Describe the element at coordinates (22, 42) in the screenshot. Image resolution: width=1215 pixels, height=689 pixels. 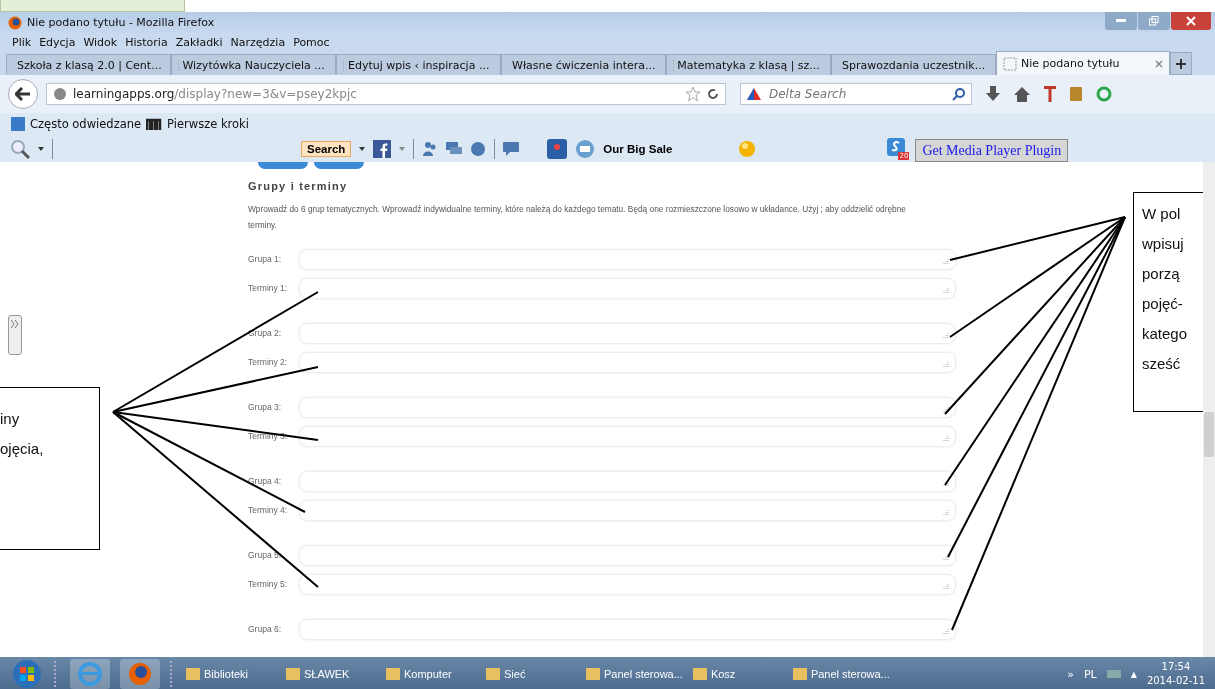
I see `menu-item: Plik` at that location.